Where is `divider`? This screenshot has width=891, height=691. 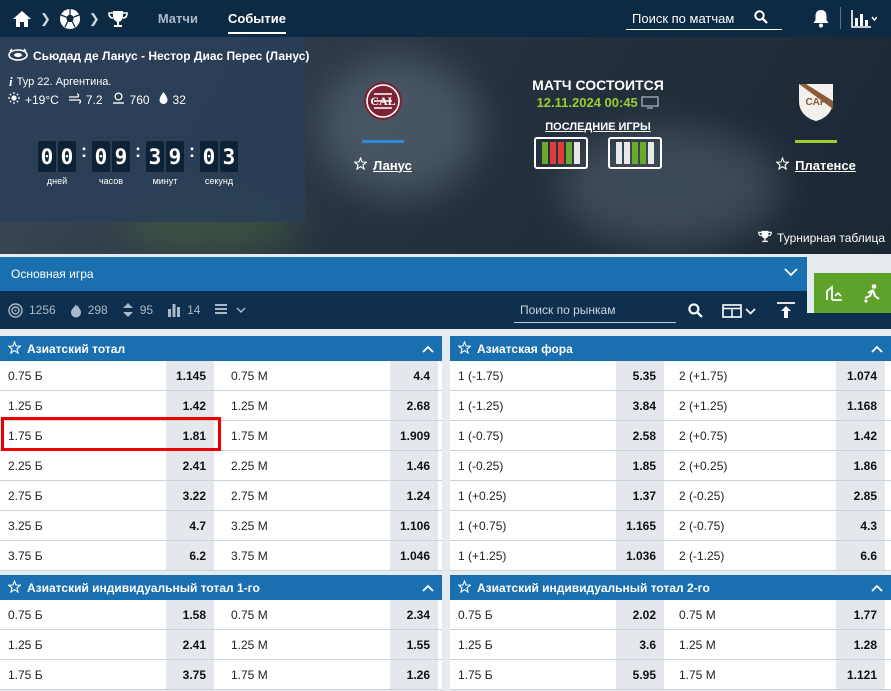
divider is located at coordinates (840, 18).